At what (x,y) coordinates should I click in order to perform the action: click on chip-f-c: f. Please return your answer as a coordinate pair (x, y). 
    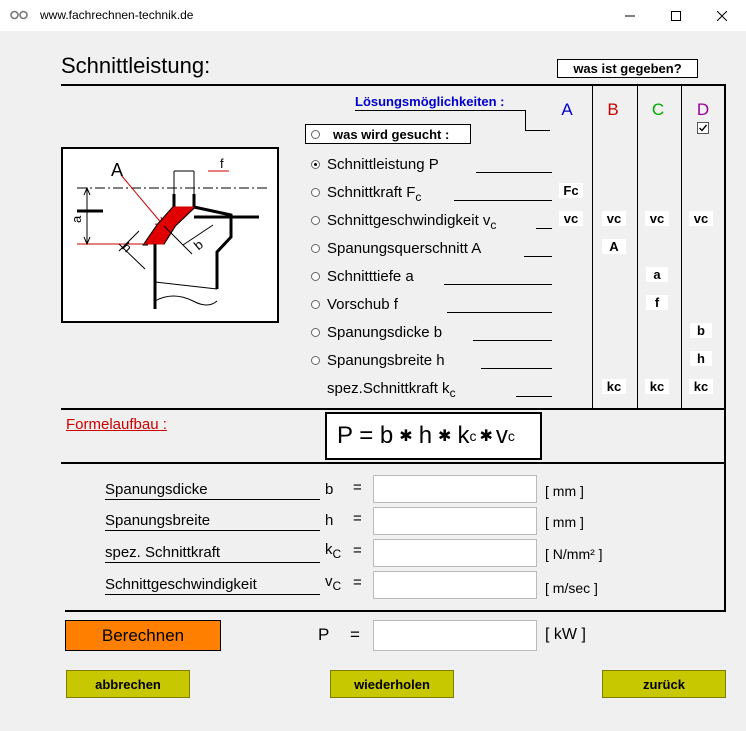
    Looking at the image, I should click on (657, 302).